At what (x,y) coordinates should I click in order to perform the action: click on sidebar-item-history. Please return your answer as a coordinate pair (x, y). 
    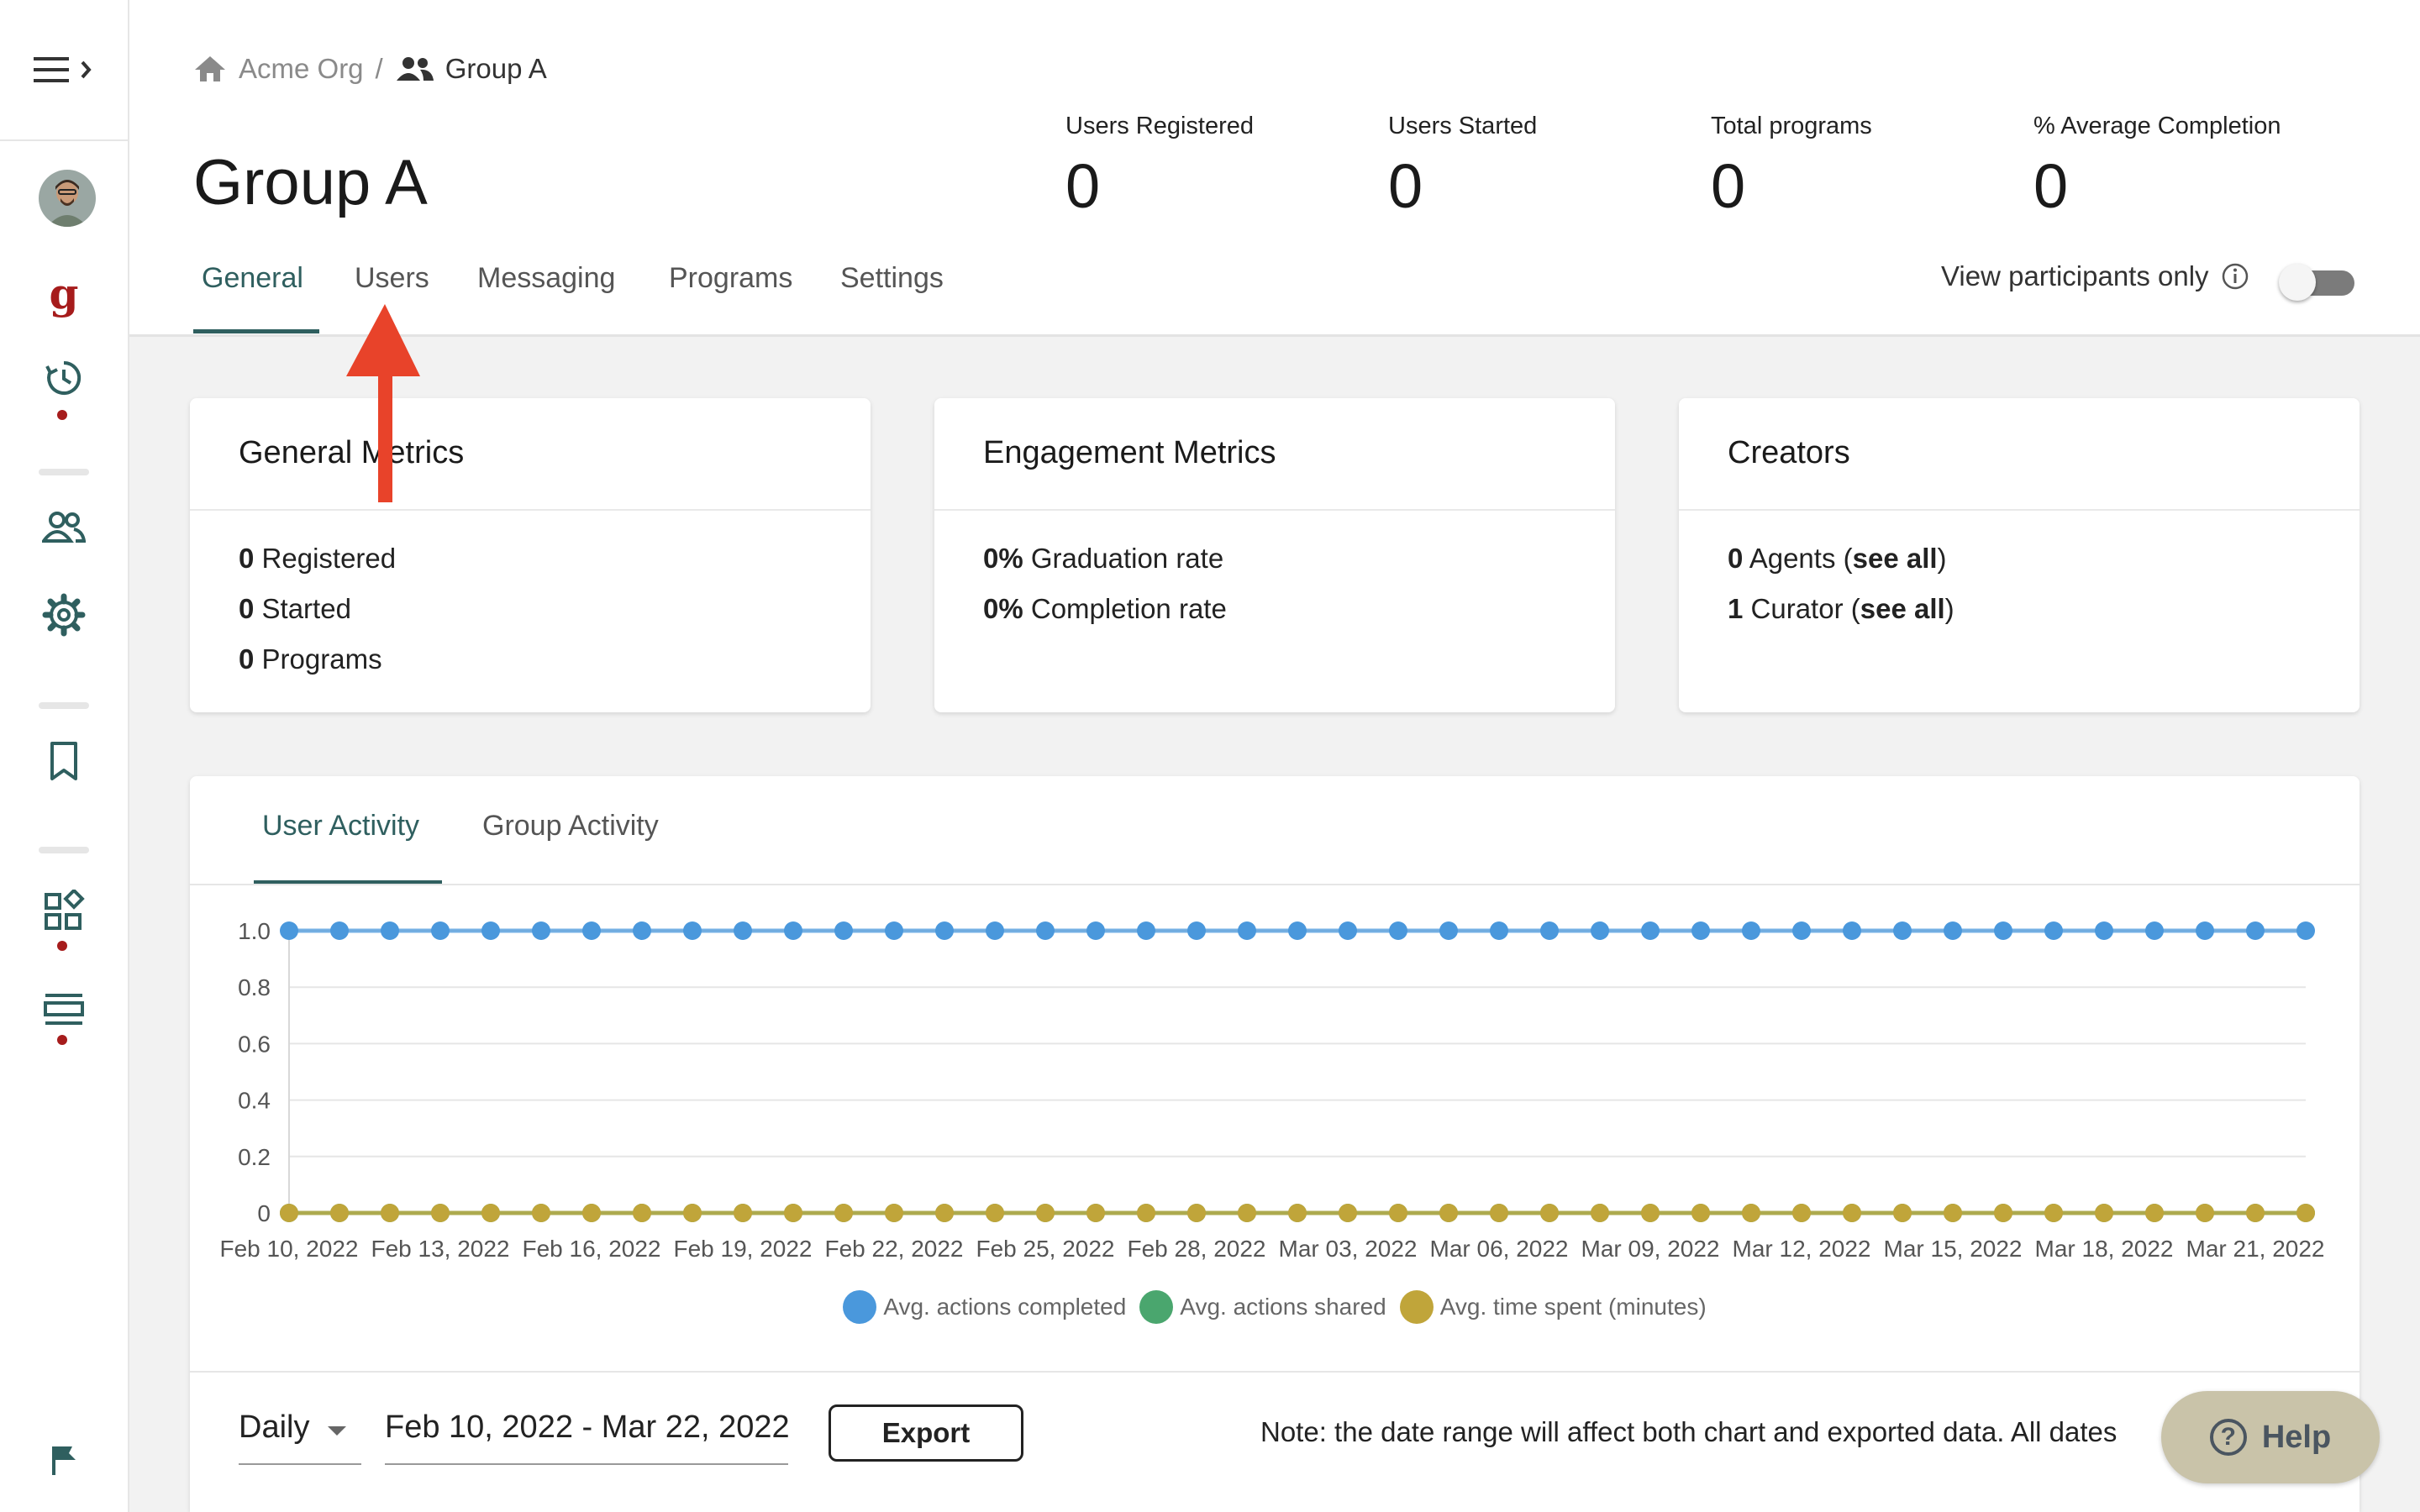
    Looking at the image, I should click on (64, 378).